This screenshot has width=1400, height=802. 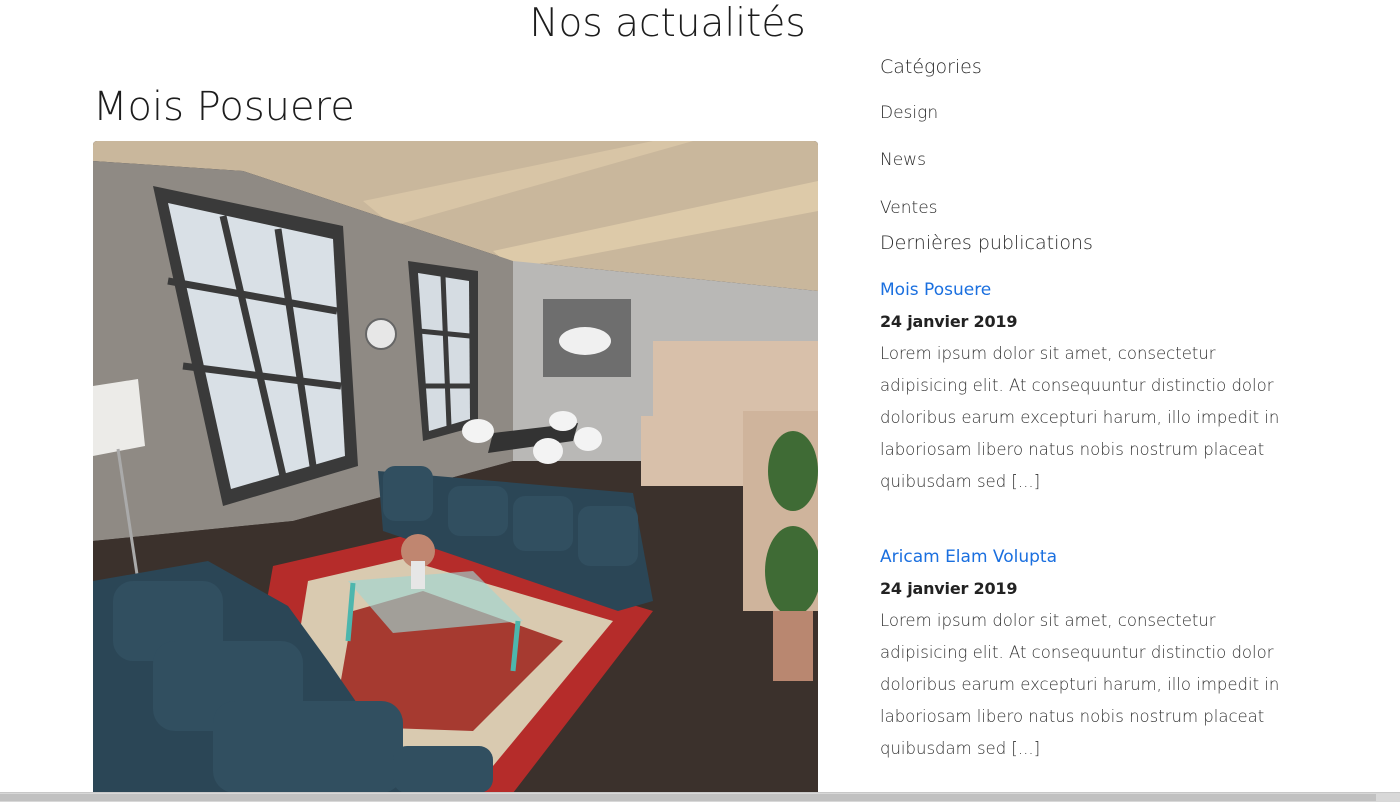 What do you see at coordinates (667, 23) in the screenshot?
I see `page-title: Nos actualités` at bounding box center [667, 23].